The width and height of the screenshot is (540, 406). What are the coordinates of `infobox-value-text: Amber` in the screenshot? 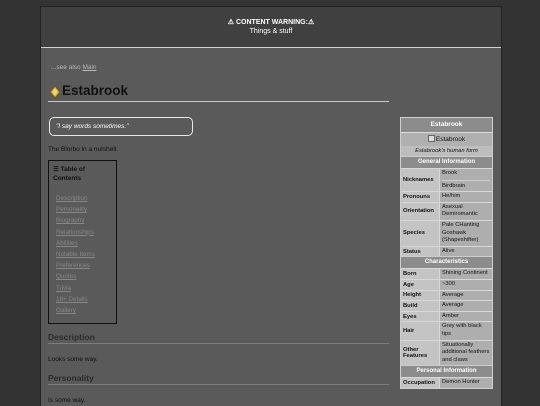 It's located at (451, 315).